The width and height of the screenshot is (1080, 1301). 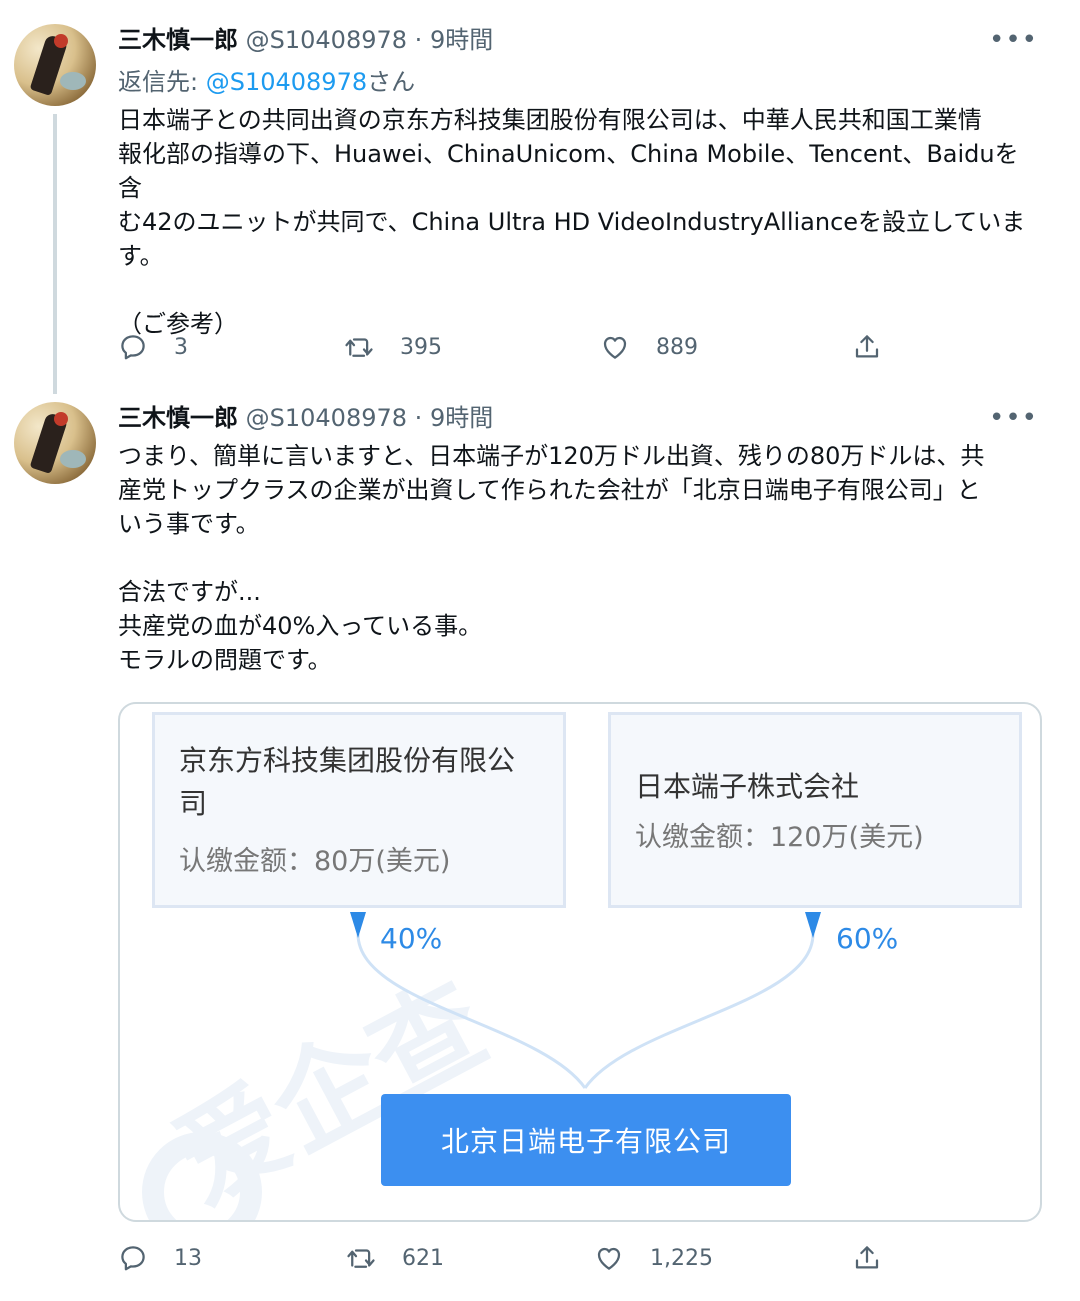 What do you see at coordinates (649, 347) in the screenshot?
I see `like-button: 889` at bounding box center [649, 347].